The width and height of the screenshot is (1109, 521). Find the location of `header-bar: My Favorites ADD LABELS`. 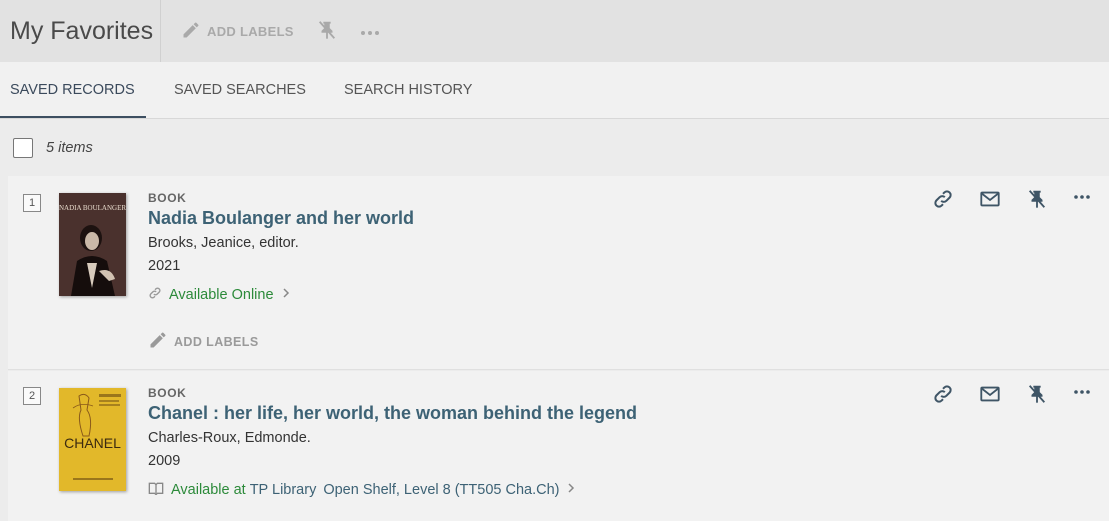

header-bar: My Favorites ADD LABELS is located at coordinates (554, 31).